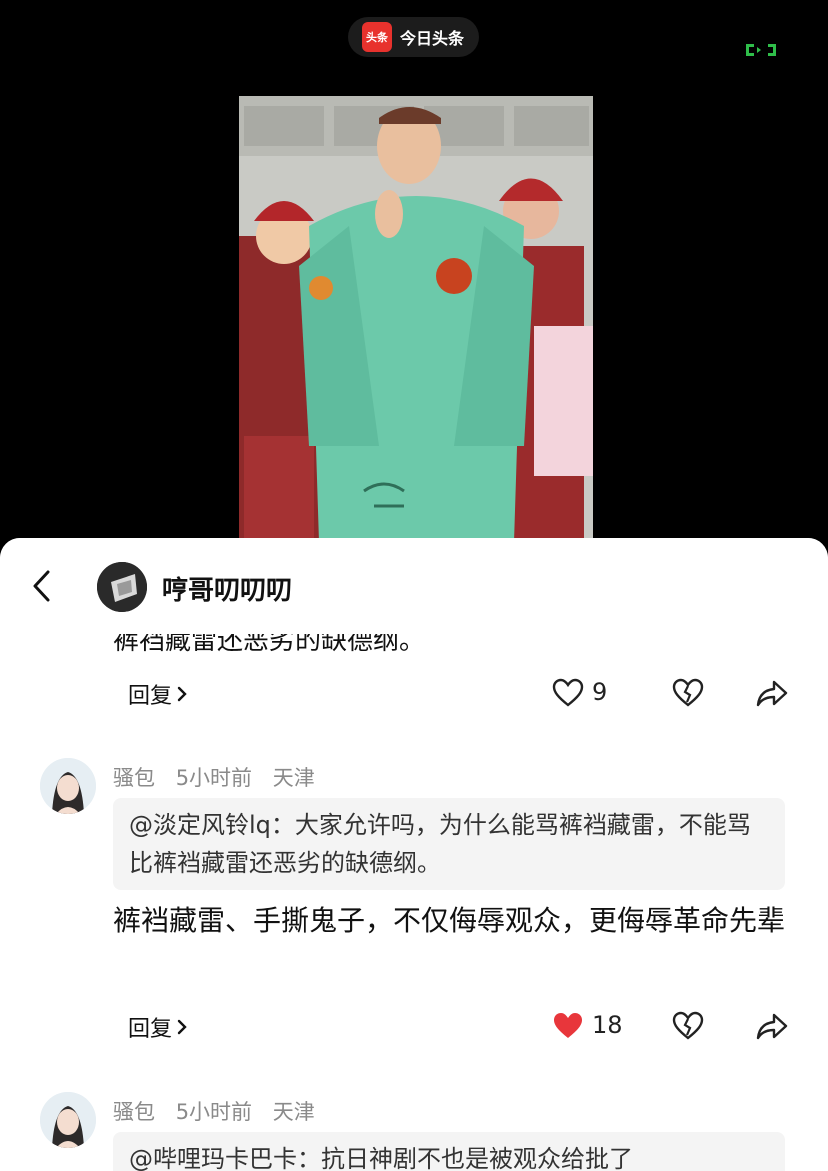 Image resolution: width=828 pixels, height=1171 pixels. What do you see at coordinates (600, 692) in the screenshot?
I see `like-count: 9` at bounding box center [600, 692].